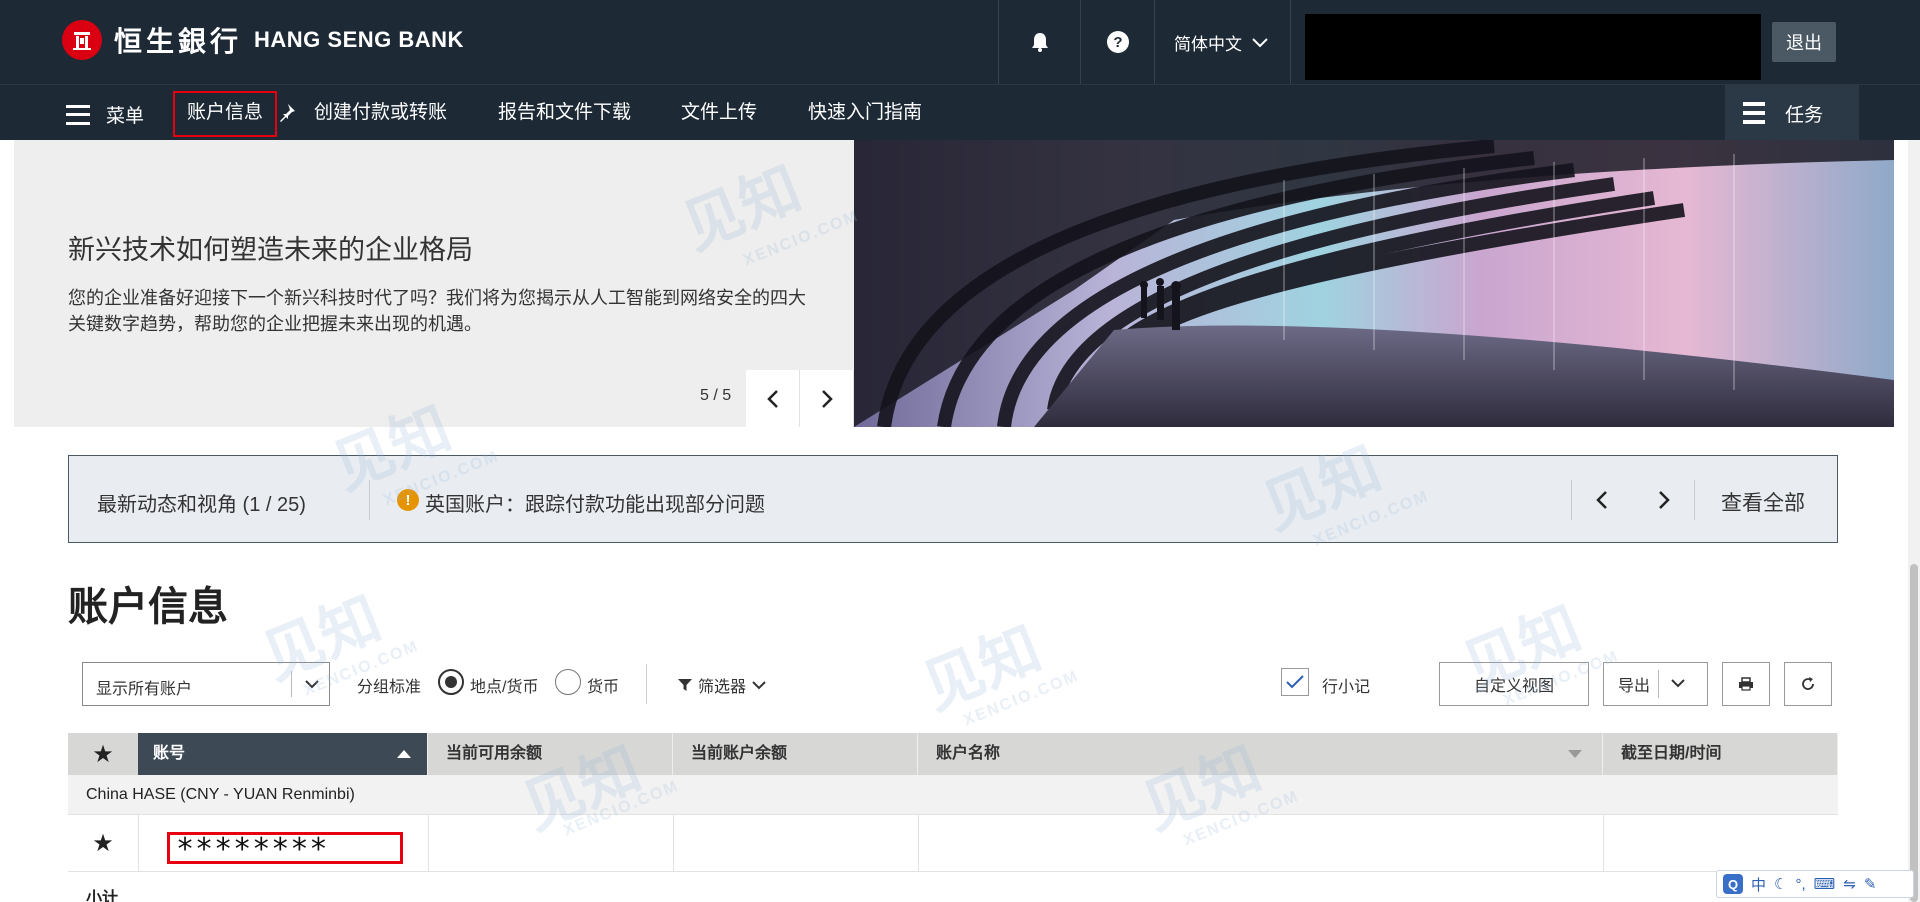  Describe the element at coordinates (865, 113) in the screenshot. I see `nav-item-quick-start: 快速入门指南` at that location.